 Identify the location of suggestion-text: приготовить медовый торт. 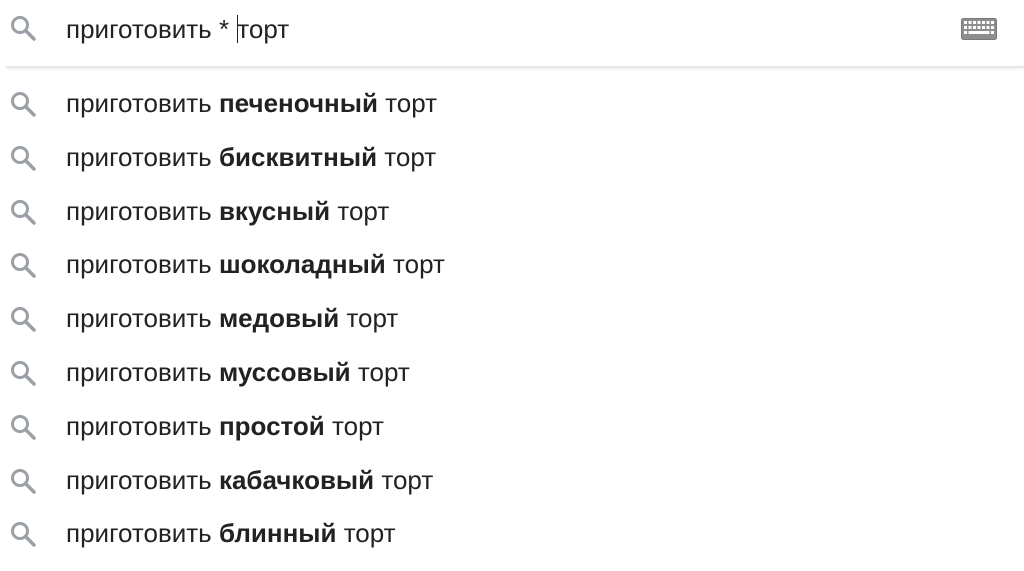
(232, 318).